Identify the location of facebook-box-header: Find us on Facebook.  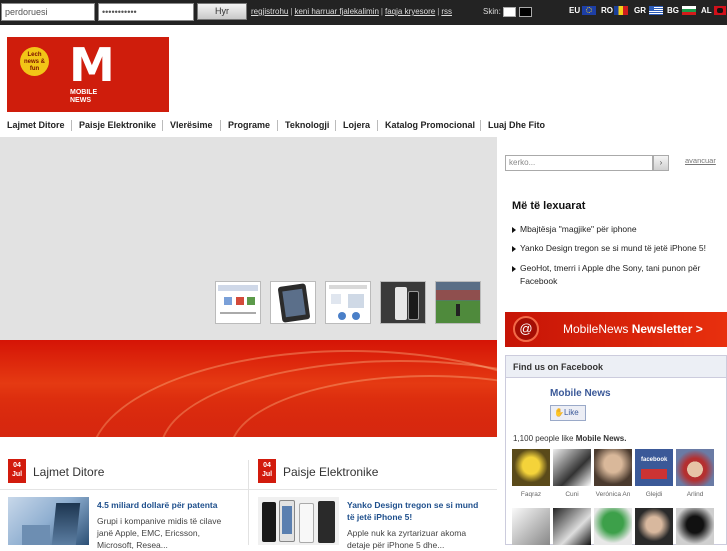
(616, 367).